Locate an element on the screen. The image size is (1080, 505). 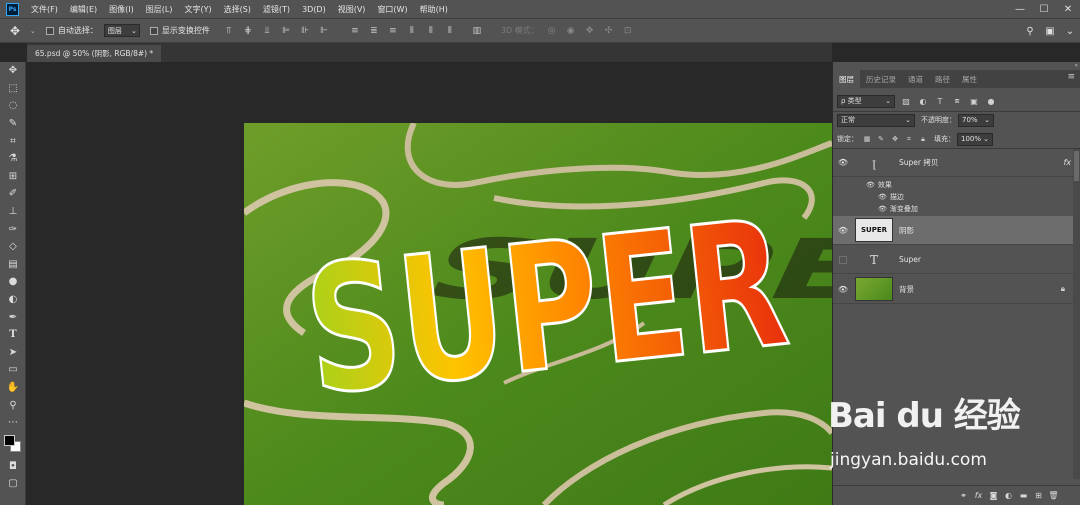
tool-preset-chevron-icon: ⌄ is located at coordinates (33, 31).